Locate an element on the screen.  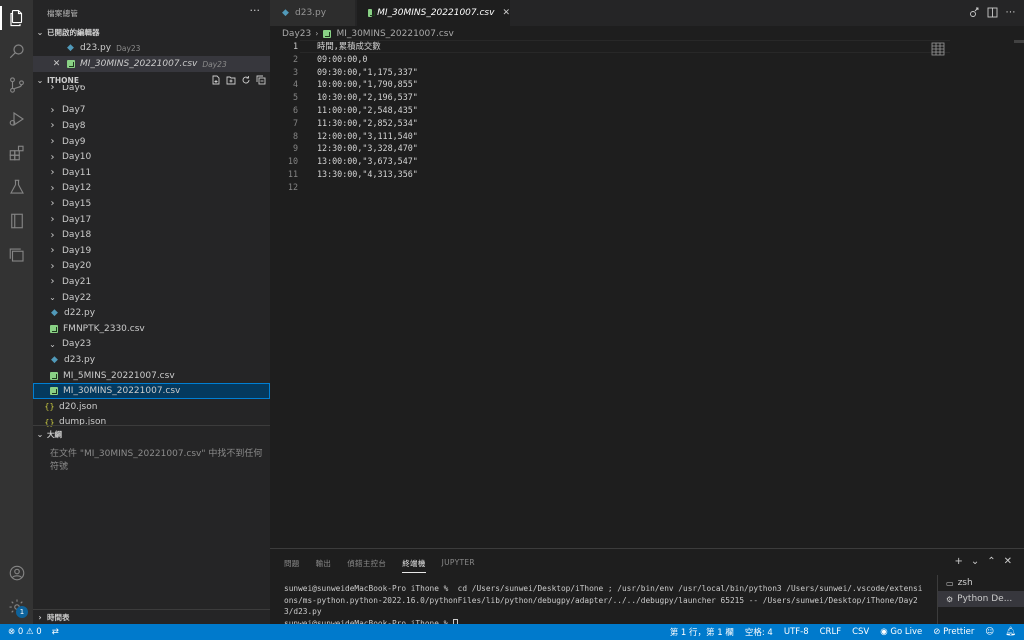
tree-item-label: Day18 is located at coordinates (77, 235).